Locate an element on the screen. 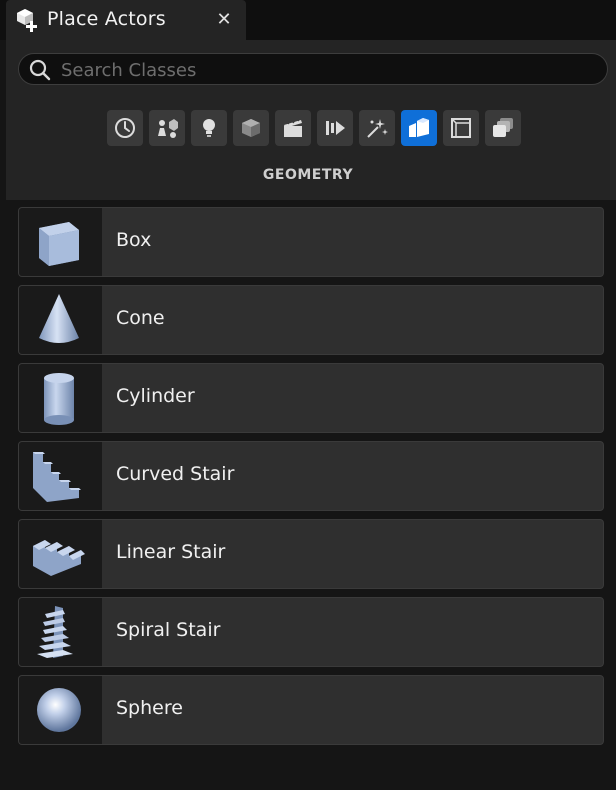 This screenshot has height=790, width=616. curved-stair-icon is located at coordinates (57, 477).